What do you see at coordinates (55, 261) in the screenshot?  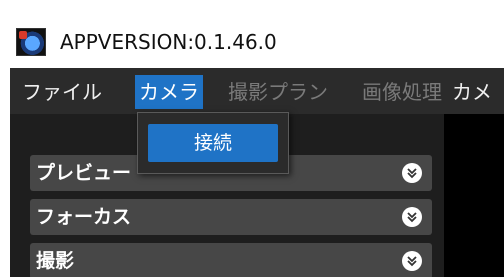 I see `panel-shooting-label: 撮影` at bounding box center [55, 261].